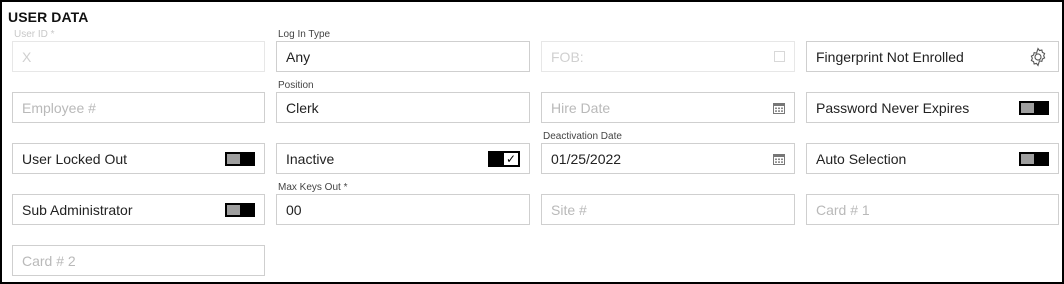  What do you see at coordinates (138, 107) in the screenshot?
I see `employee-number-input: Employee #` at bounding box center [138, 107].